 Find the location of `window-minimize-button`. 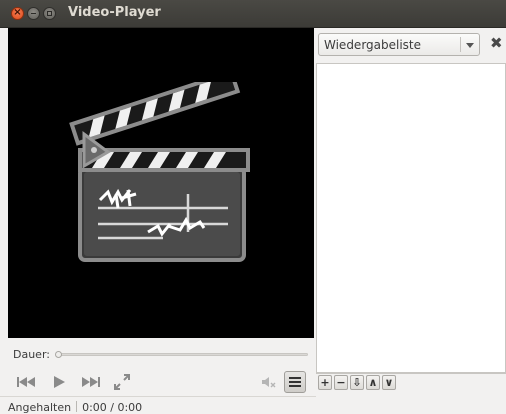

window-minimize-button is located at coordinates (33, 13).